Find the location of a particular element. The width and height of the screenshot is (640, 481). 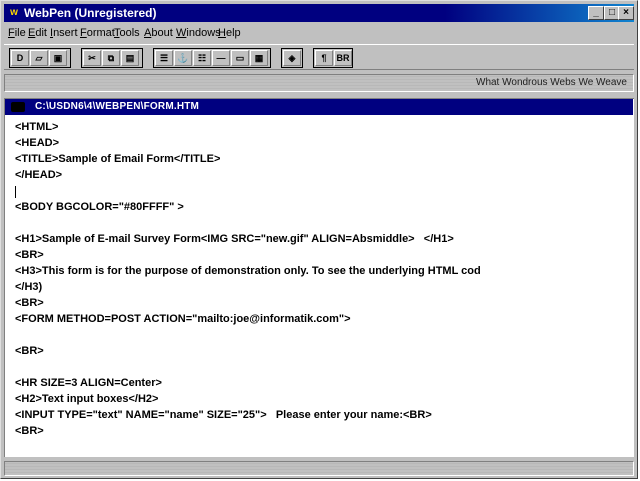

menu-format: Format is located at coordinates (97, 33).